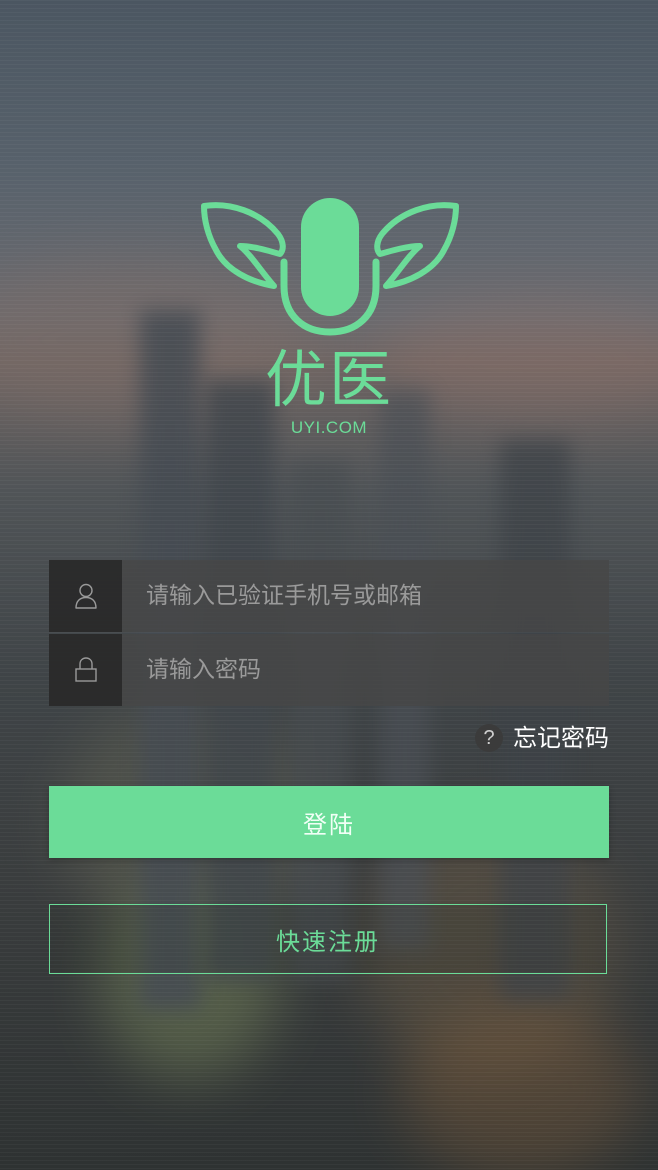  I want to click on lock-icon-box, so click(85, 670).